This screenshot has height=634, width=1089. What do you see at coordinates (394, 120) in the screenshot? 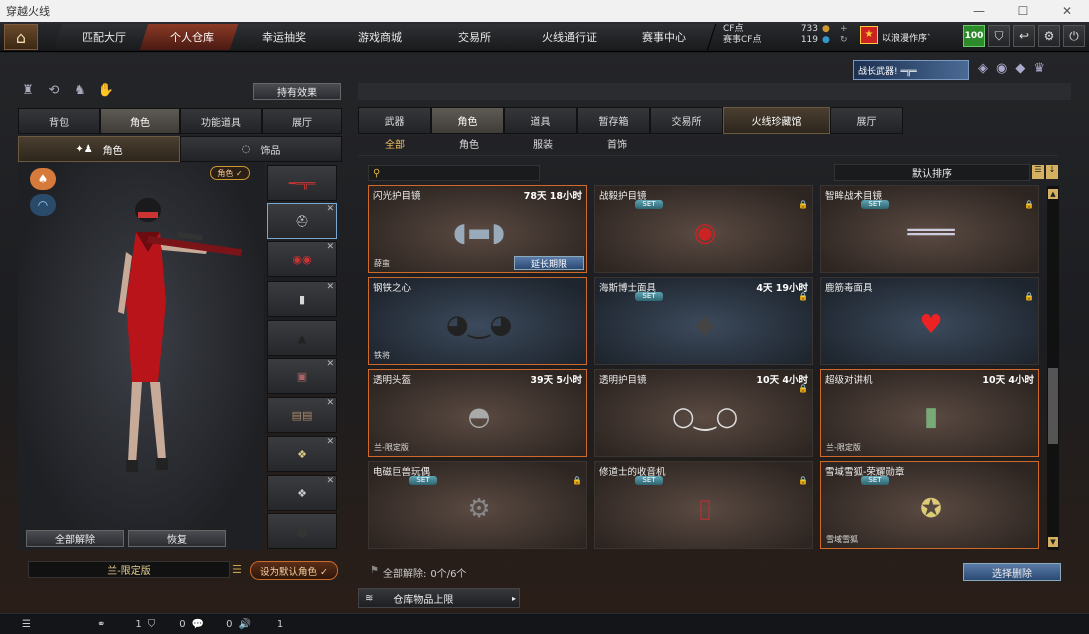
I see `tab-weapons: 武器` at bounding box center [394, 120].